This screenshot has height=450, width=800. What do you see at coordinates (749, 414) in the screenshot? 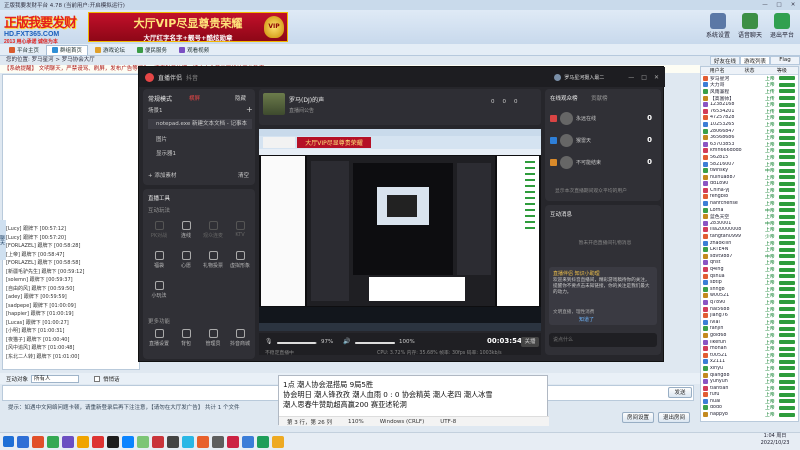
I see `user-row: happy8 上帝` at bounding box center [749, 414].